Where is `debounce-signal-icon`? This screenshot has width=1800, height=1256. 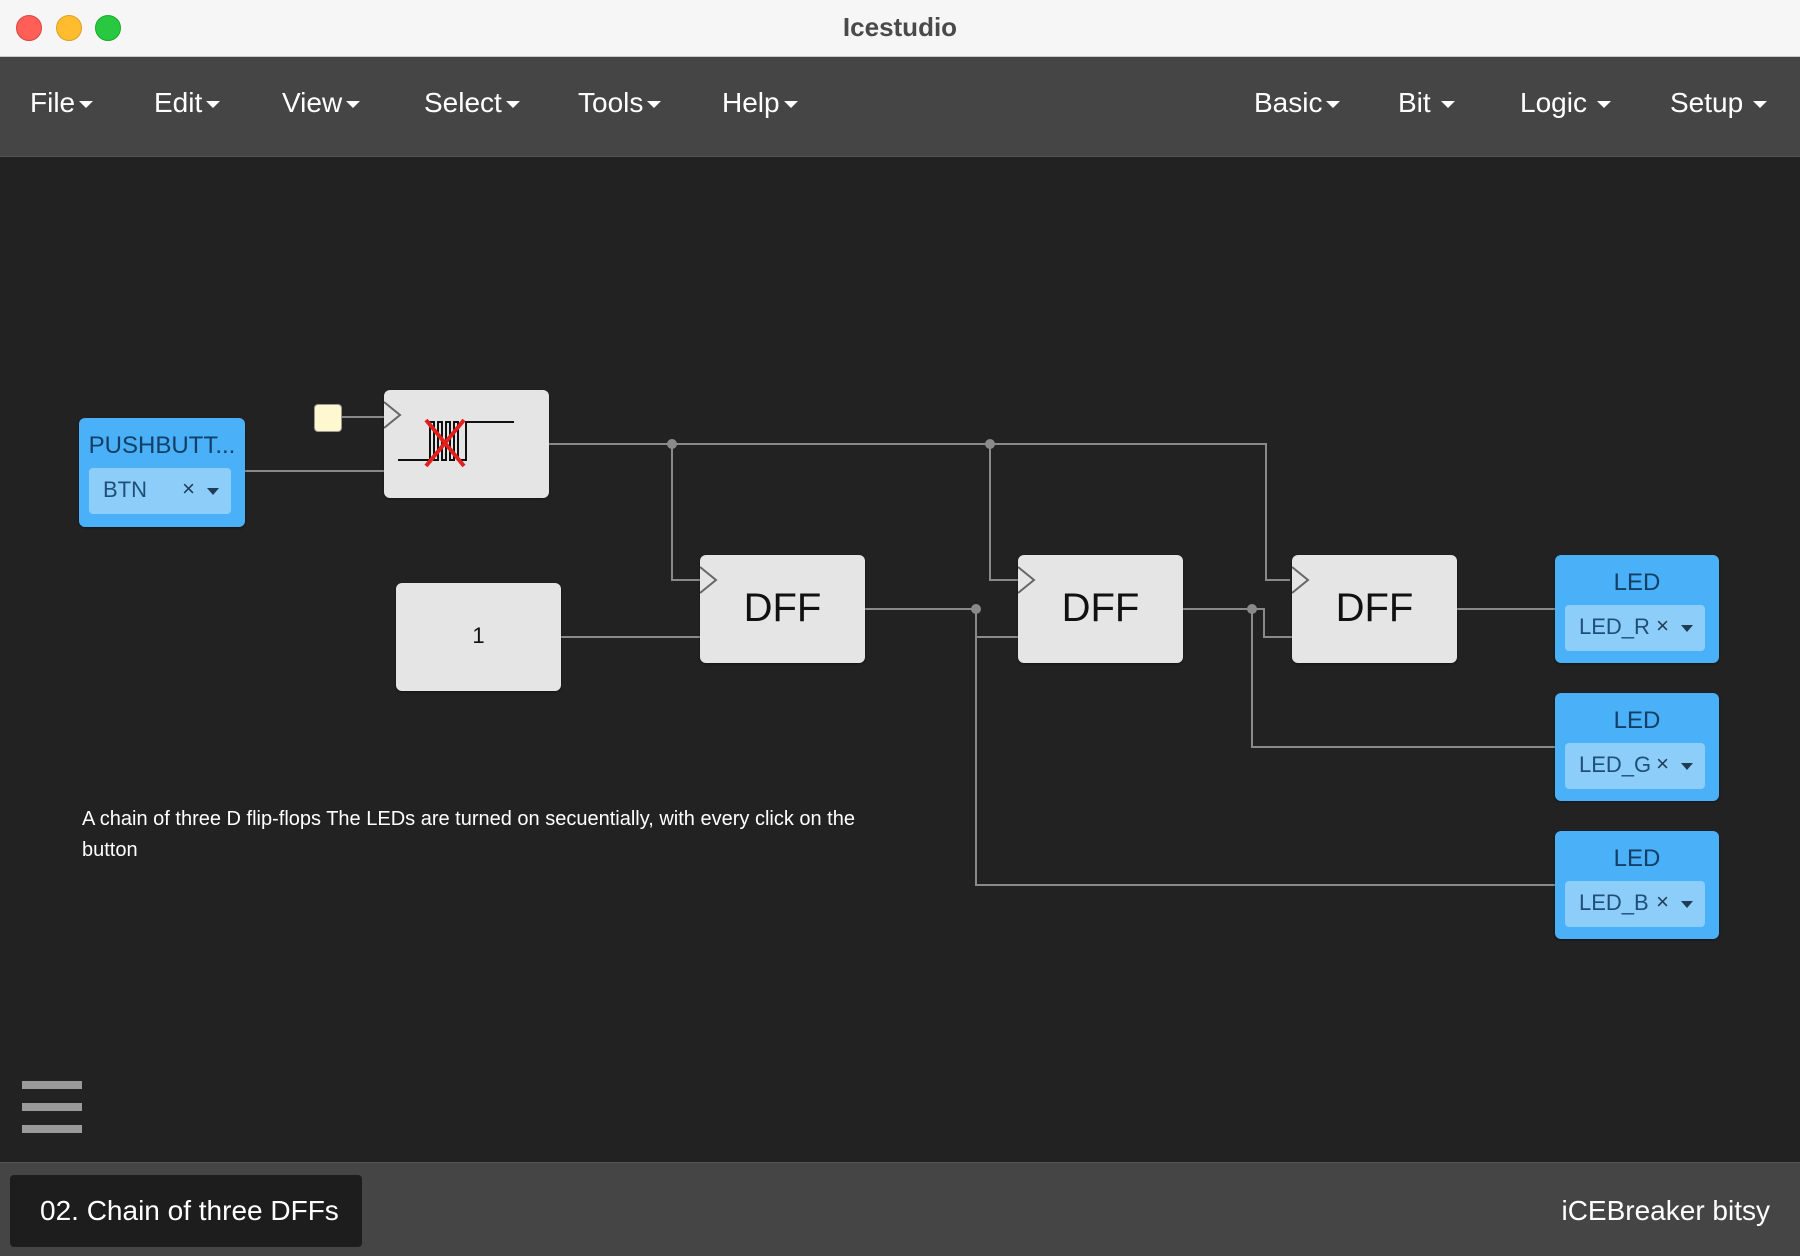
debounce-signal-icon is located at coordinates (456, 443).